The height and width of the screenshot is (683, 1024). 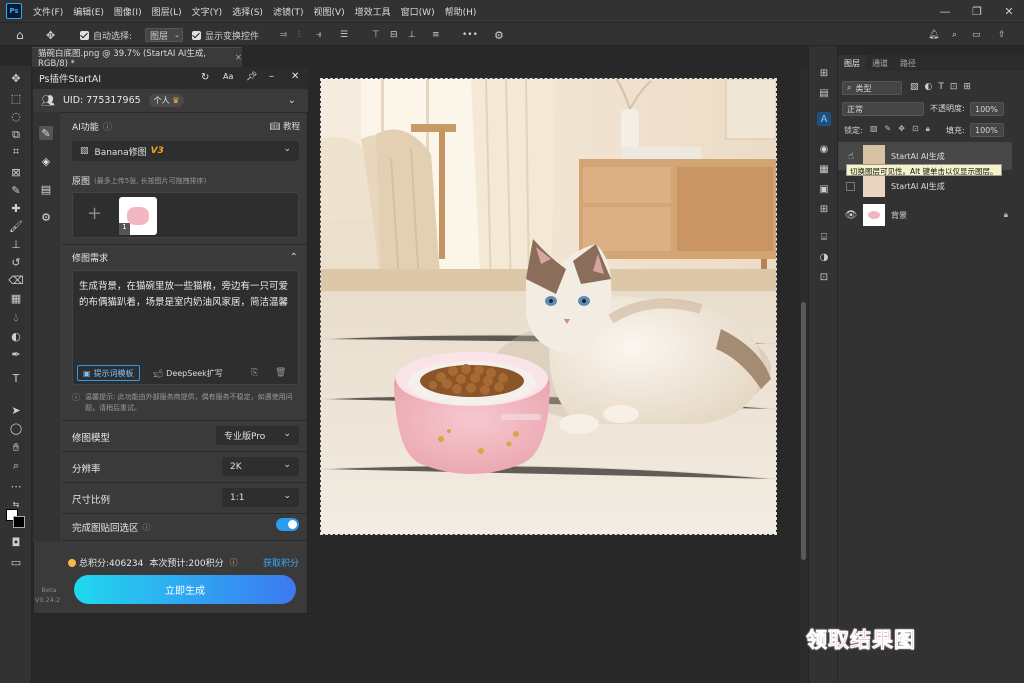 I want to click on auto-select-checkbox: 自动选择:, so click(x=106, y=35).